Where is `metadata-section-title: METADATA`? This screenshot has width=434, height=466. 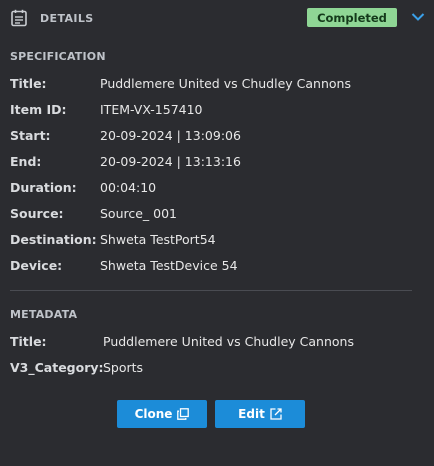 metadata-section-title: METADATA is located at coordinates (44, 314).